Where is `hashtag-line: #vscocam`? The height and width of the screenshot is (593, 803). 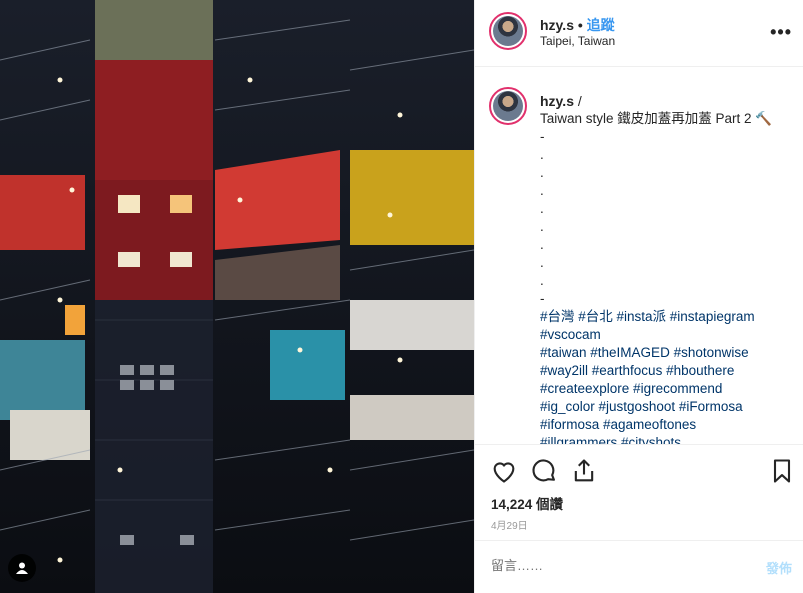
hashtag-line: #vscocam is located at coordinates (669, 335).